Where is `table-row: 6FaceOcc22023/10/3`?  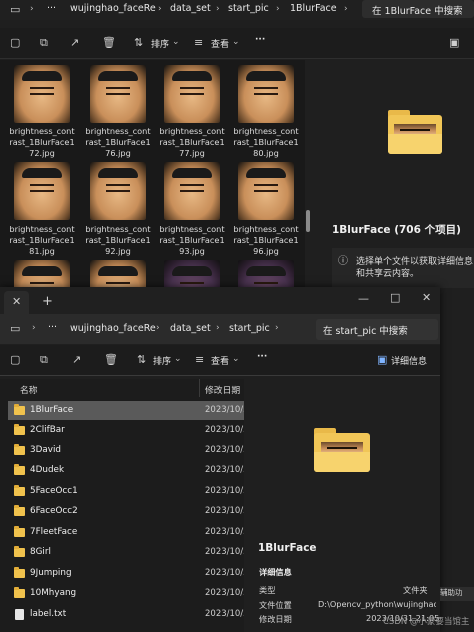 table-row: 6FaceOcc22023/10/3 is located at coordinates (126, 511).